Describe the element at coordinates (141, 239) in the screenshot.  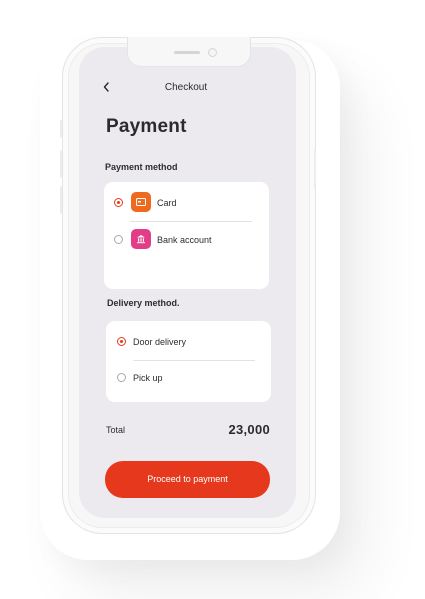
I see `bank-icon` at that location.